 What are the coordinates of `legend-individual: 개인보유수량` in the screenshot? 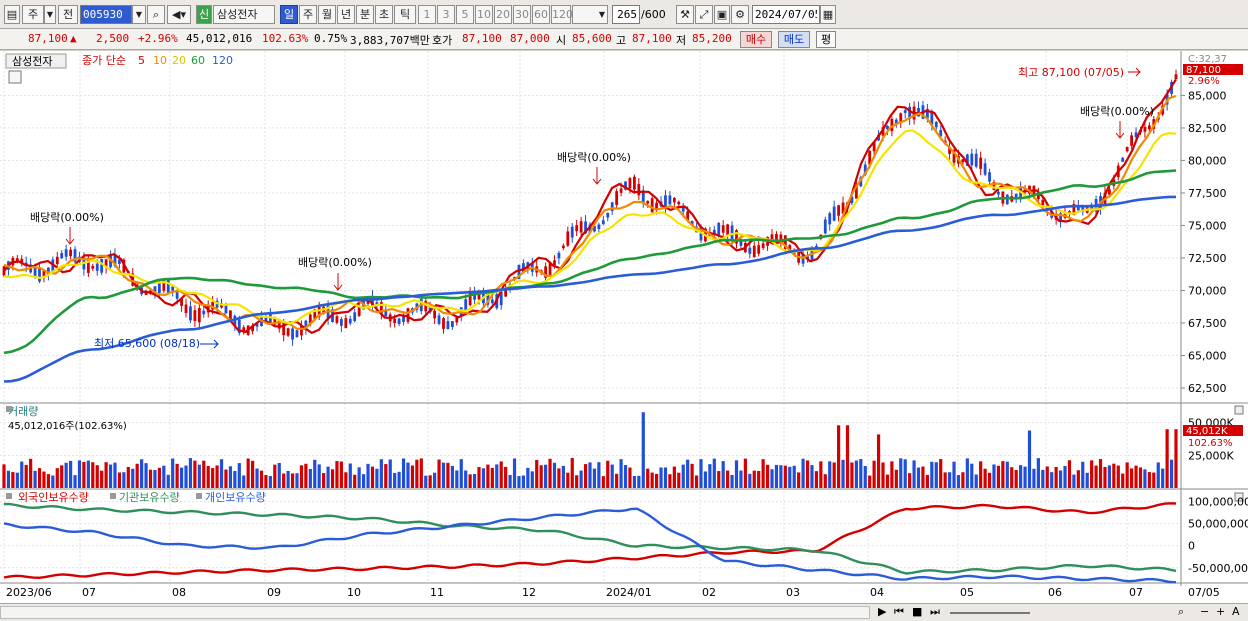 It's located at (235, 497).